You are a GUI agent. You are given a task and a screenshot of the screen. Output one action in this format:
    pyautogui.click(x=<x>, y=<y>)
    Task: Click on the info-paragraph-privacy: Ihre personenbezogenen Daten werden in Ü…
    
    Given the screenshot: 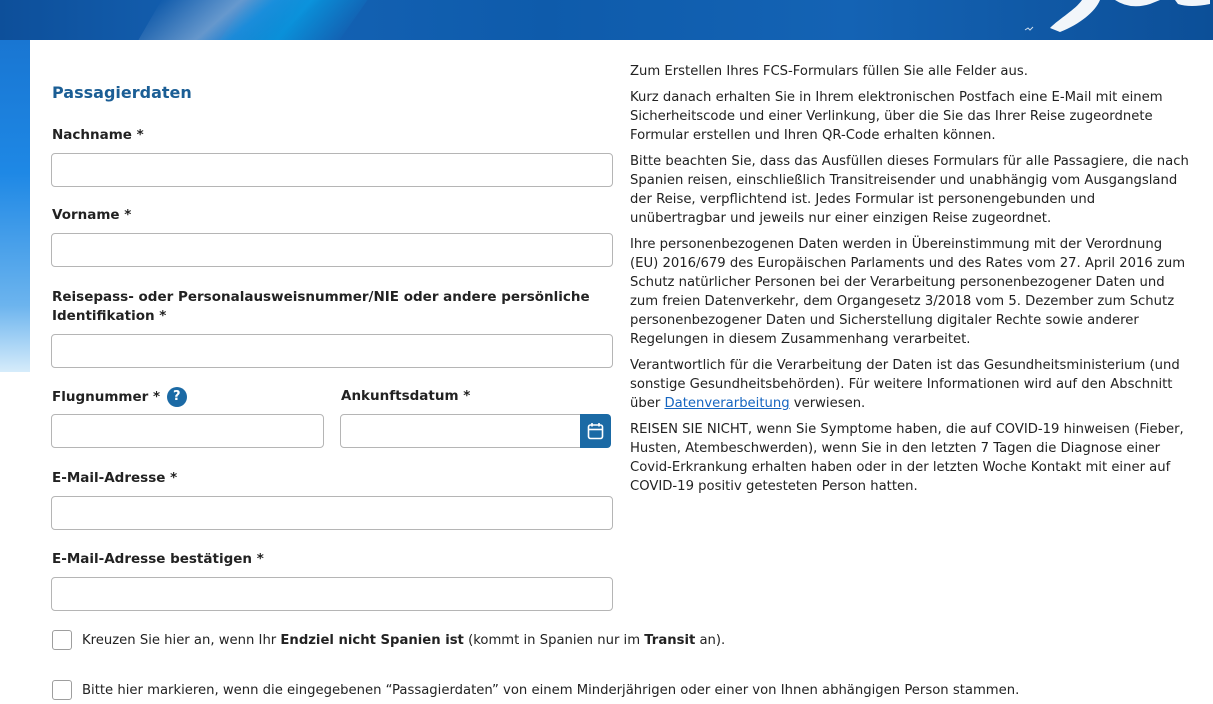 What is the action you would take?
    pyautogui.click(x=908, y=292)
    